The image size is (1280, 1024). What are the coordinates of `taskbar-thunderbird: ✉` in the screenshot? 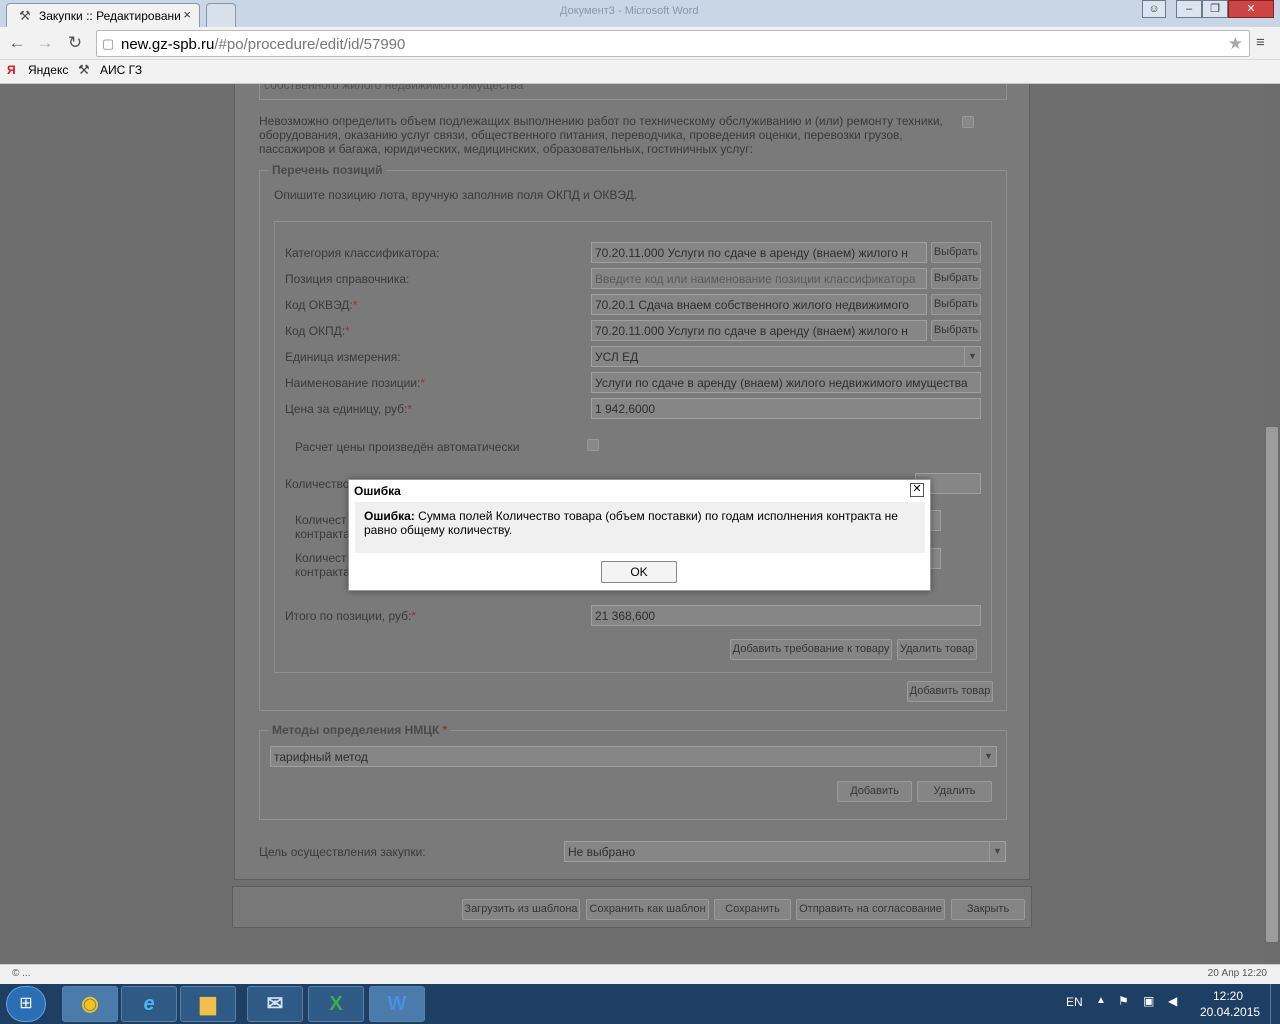 It's located at (275, 1004).